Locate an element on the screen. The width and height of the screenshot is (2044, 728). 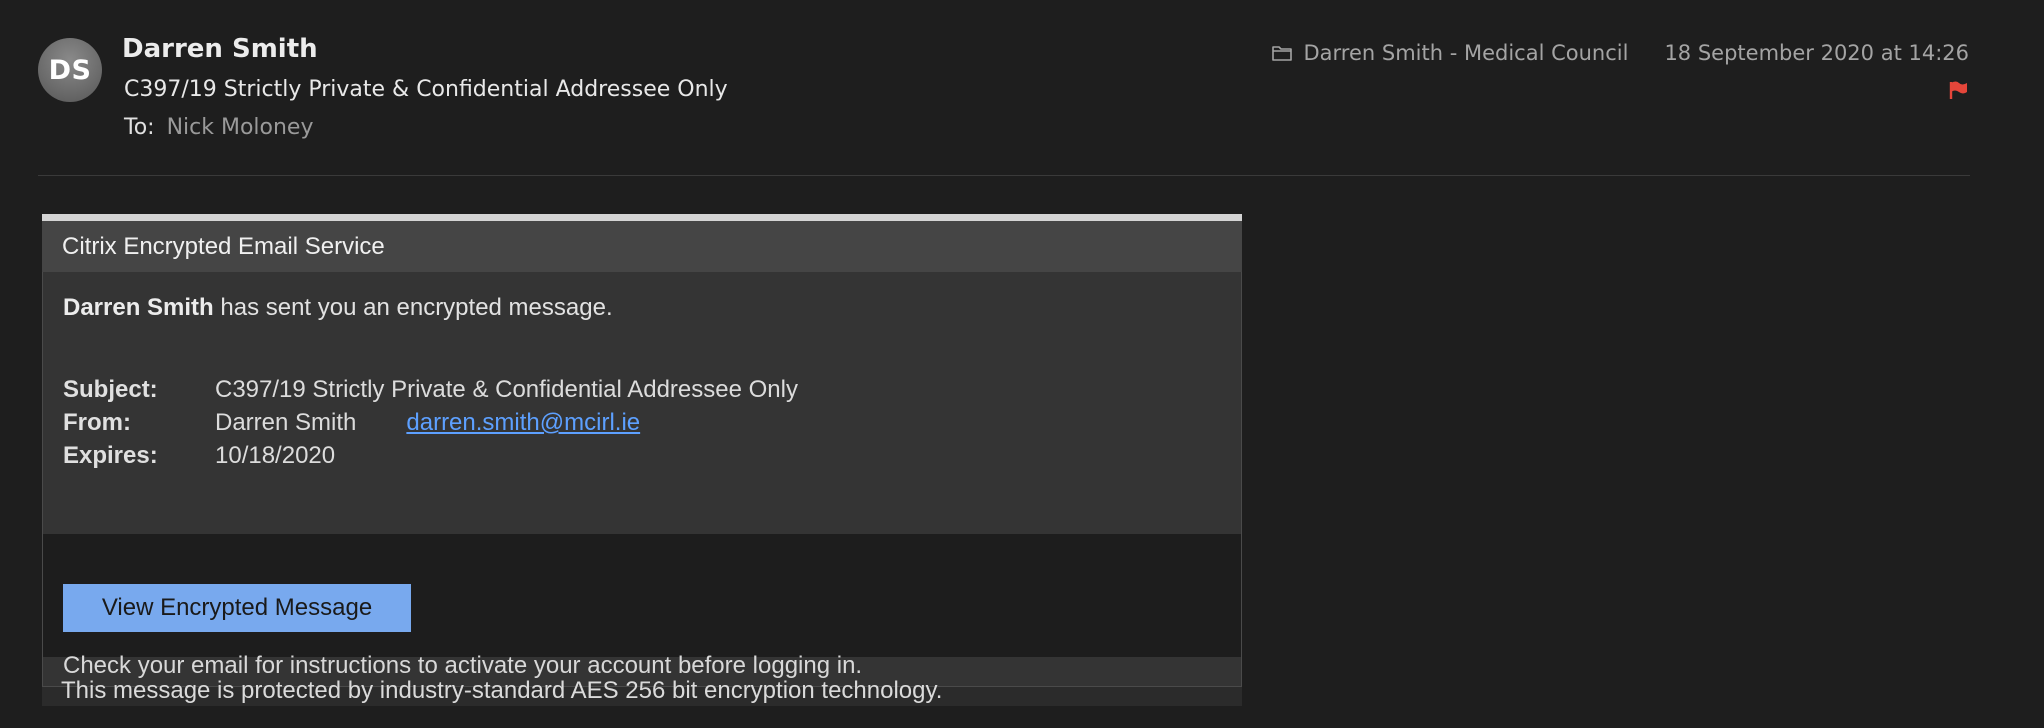
recipient-line: To: Nick Moloney is located at coordinates (219, 127).